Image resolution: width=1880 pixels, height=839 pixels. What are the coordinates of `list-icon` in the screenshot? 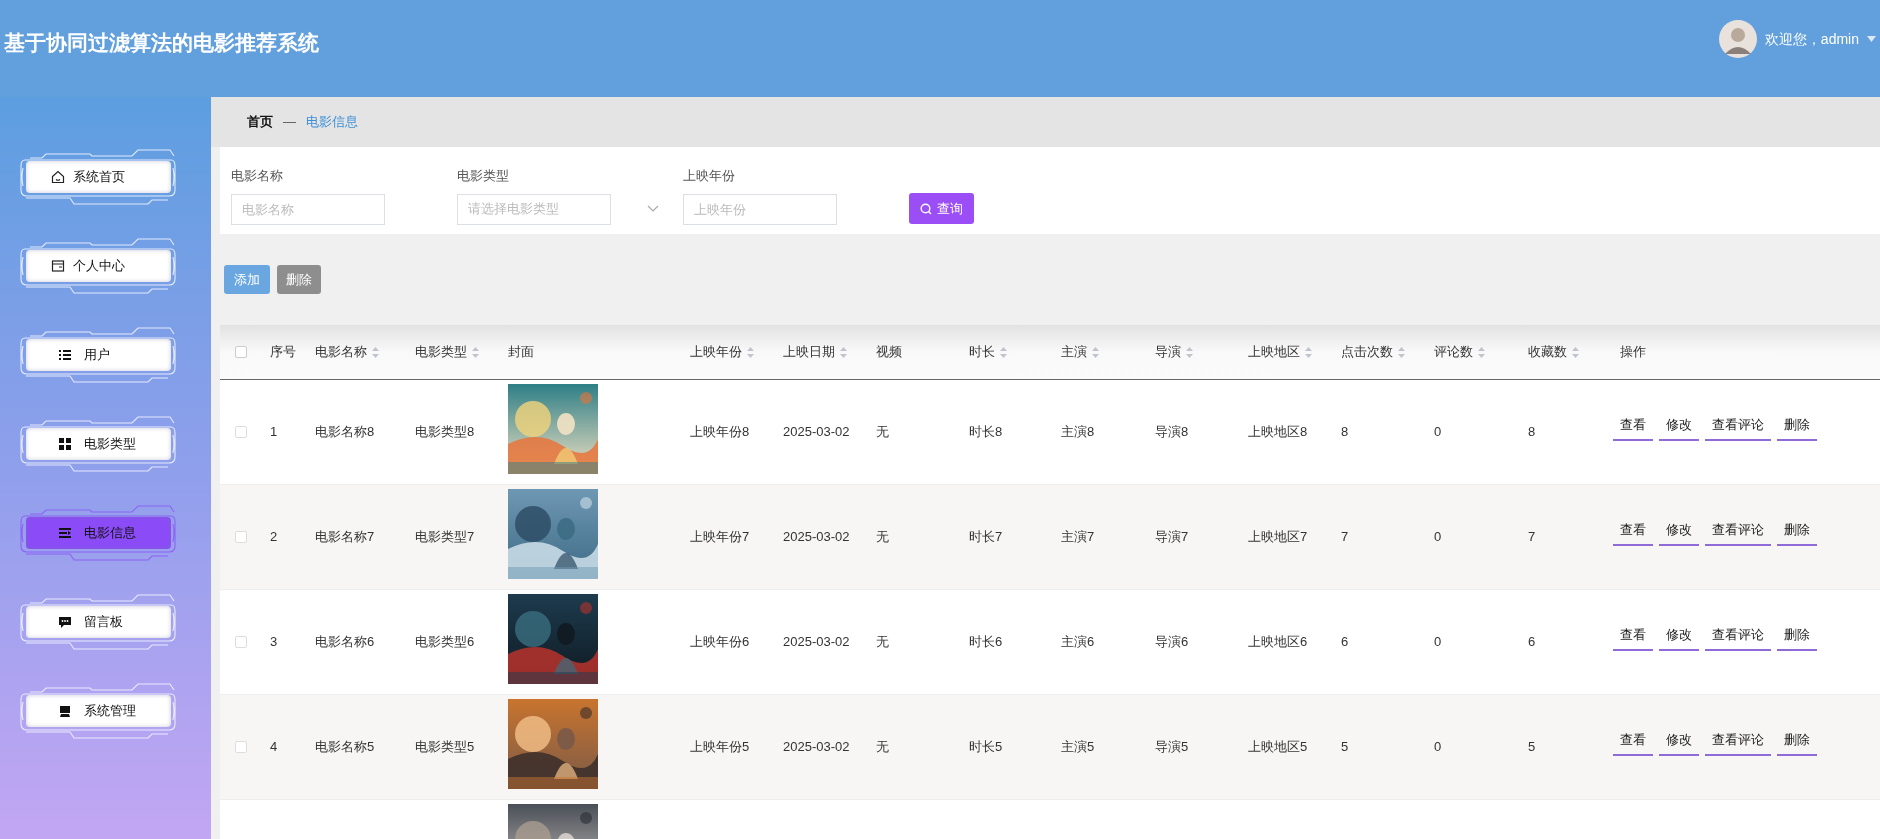 It's located at (64, 355).